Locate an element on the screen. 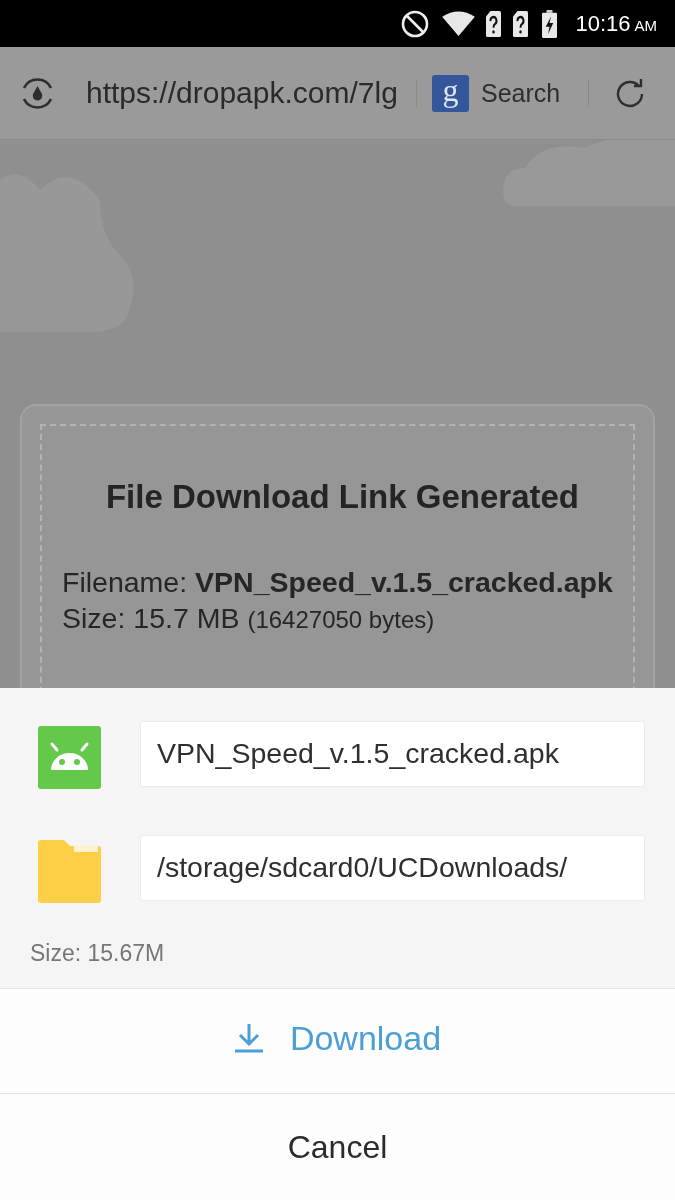 The width and height of the screenshot is (675, 1200). search-engine-logo: g is located at coordinates (450, 93).